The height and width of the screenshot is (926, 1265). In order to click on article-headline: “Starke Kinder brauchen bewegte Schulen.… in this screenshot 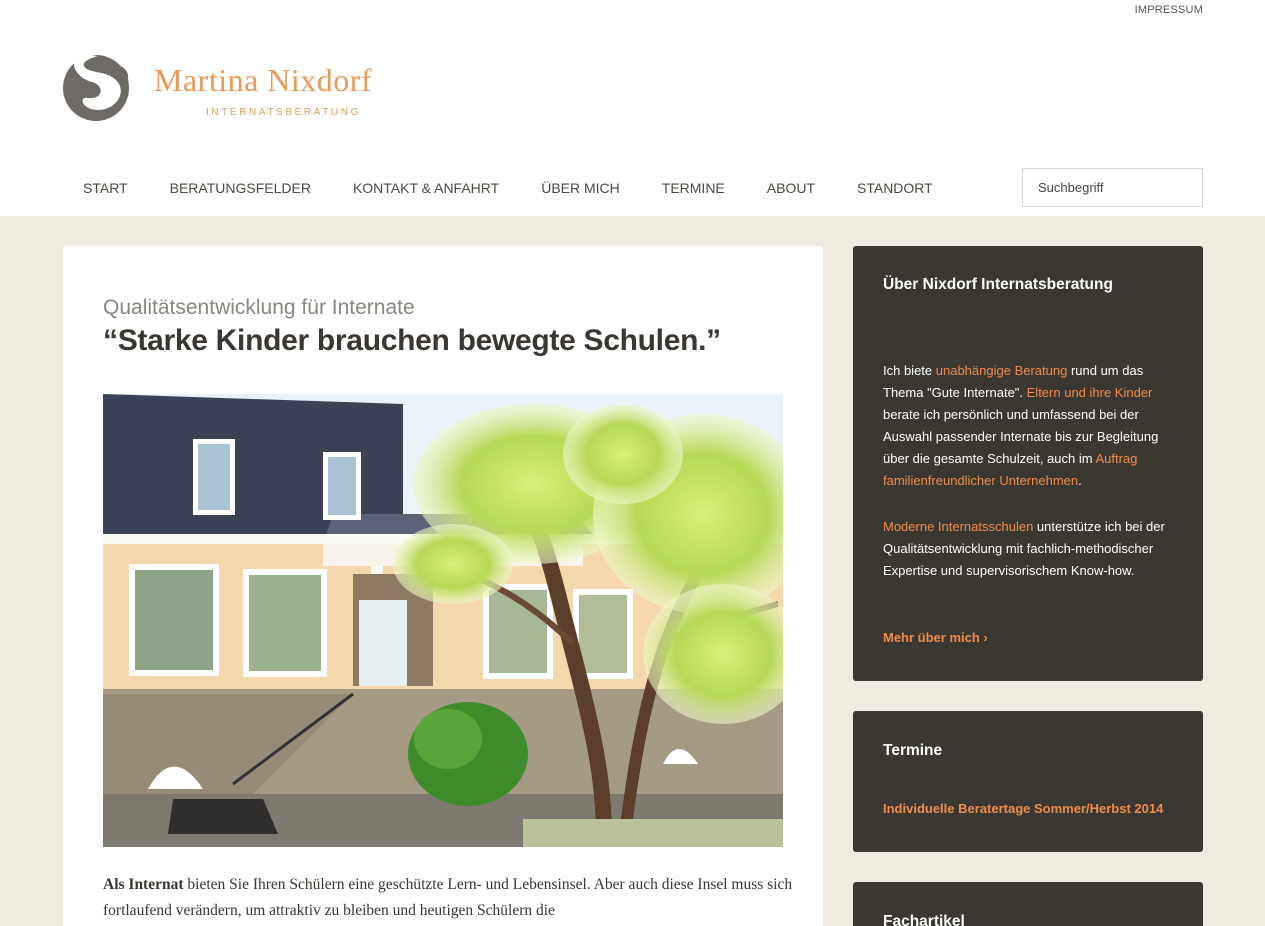, I will do `click(412, 340)`.